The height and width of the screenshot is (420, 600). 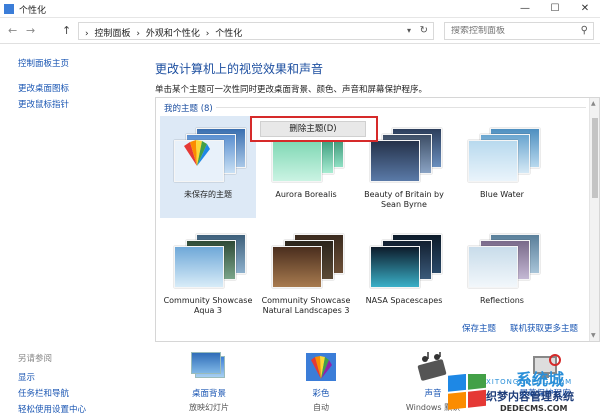 I want to click on color-value: 自动, so click(x=321, y=407).